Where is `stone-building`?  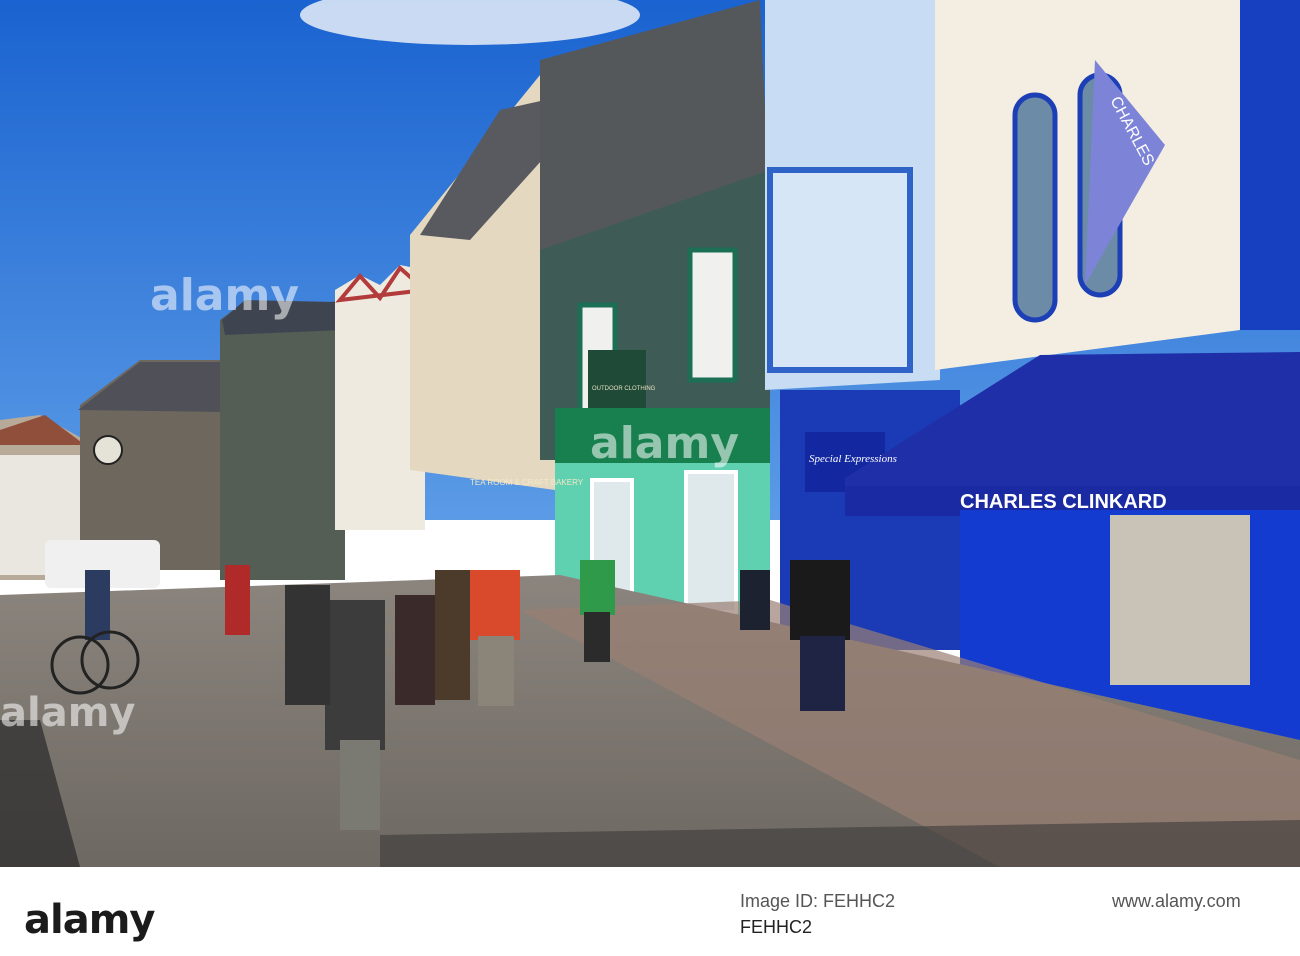
stone-building is located at coordinates (282, 440).